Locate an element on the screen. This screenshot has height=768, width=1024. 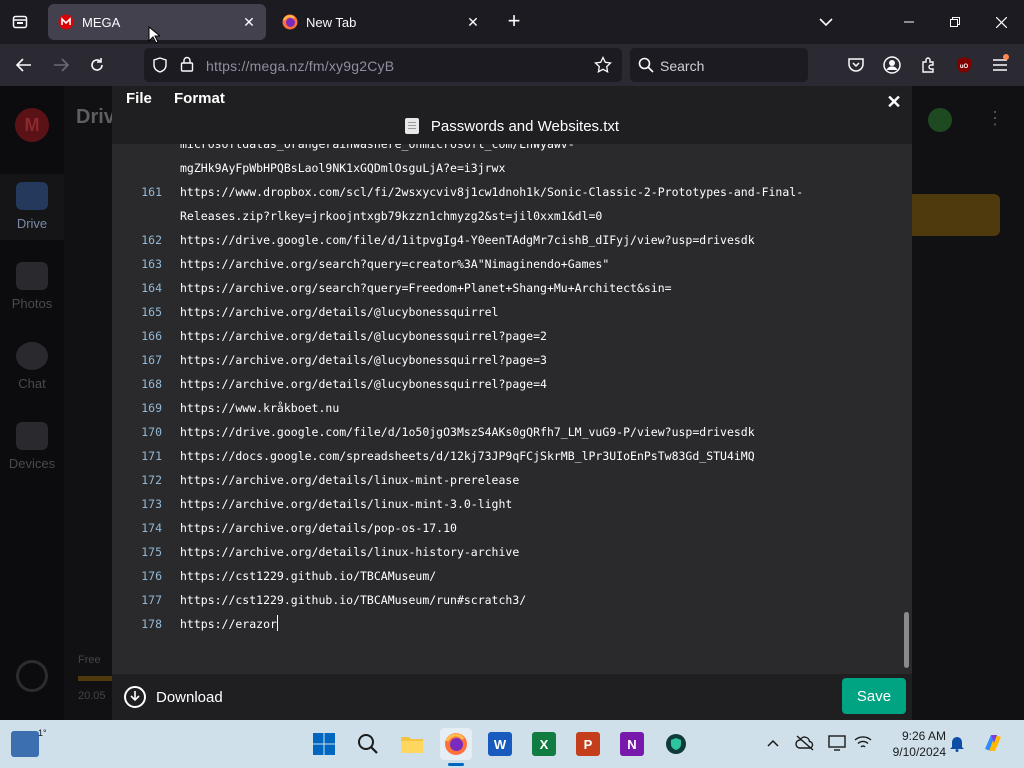
vpn-shield-icon is located at coordinates (676, 744).